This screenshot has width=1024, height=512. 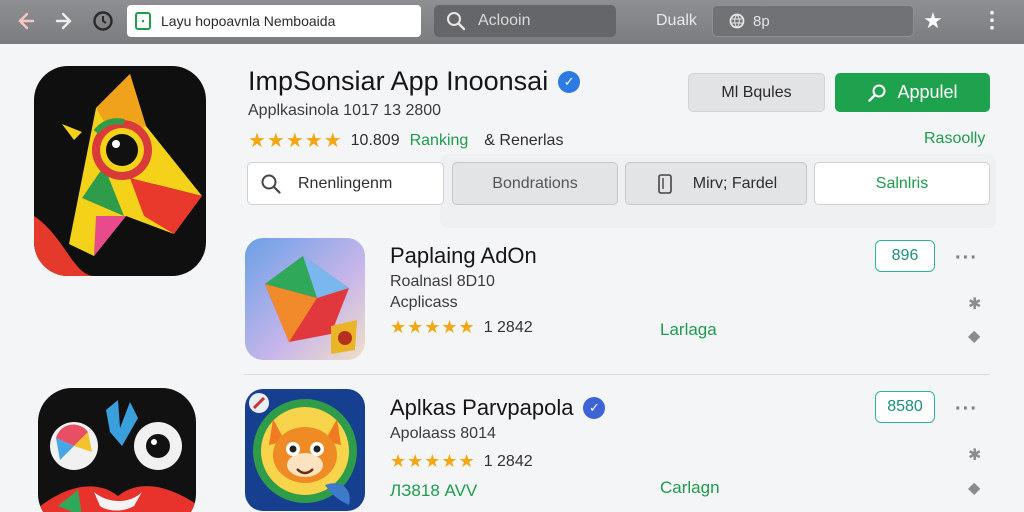 I want to click on fox-character-icon, so click(x=303, y=449).